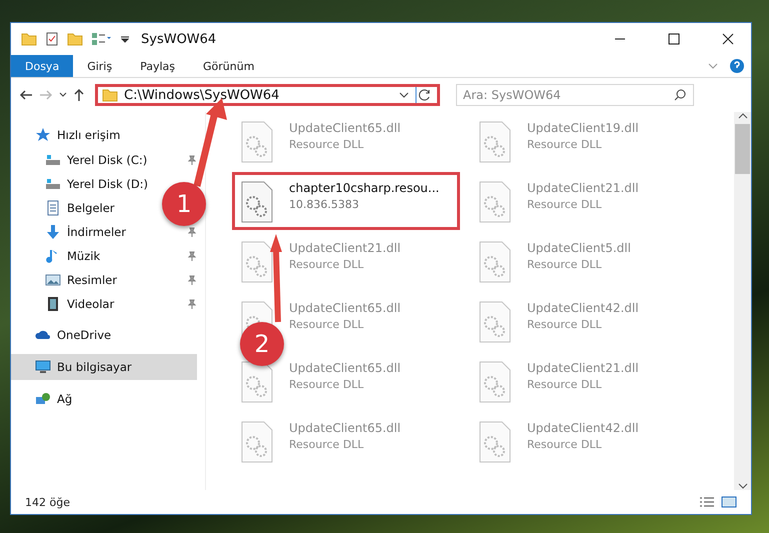  I want to click on sidebar-item: Hızlı erişim, so click(69, 135).